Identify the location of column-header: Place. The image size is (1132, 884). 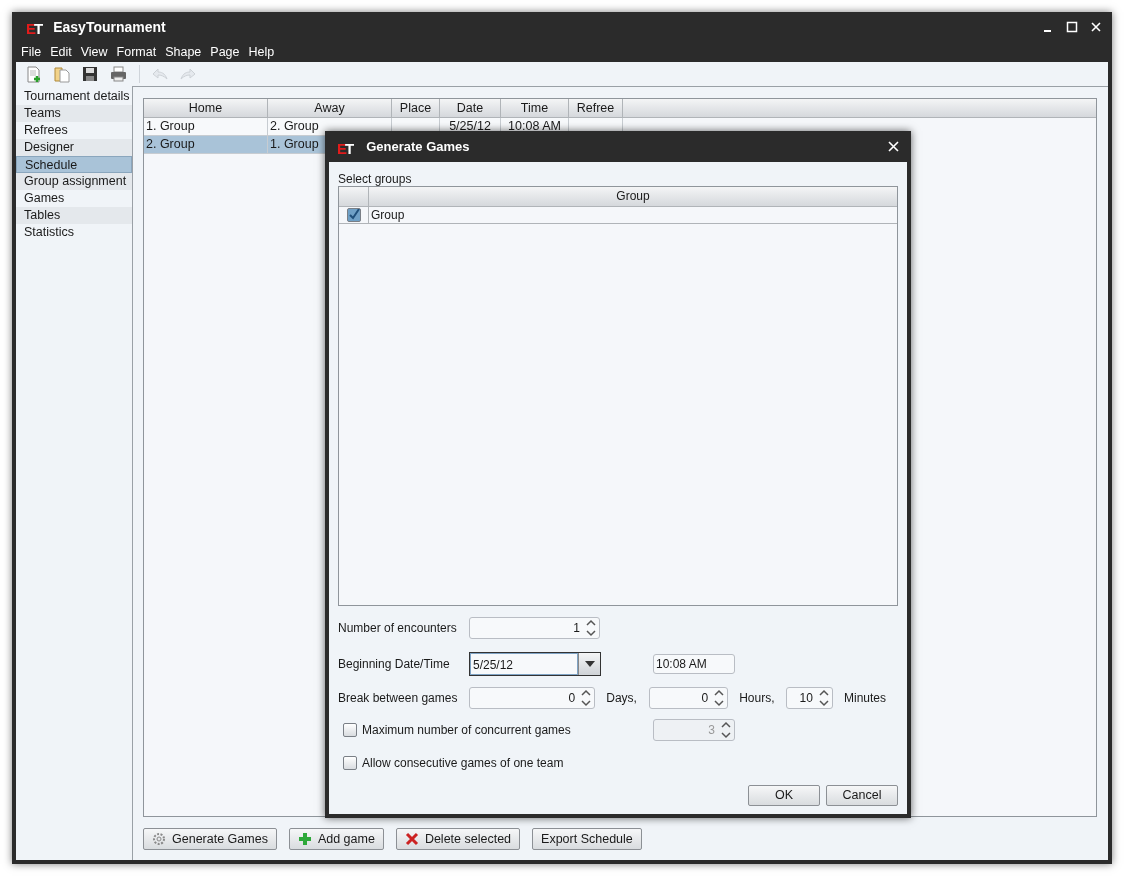
(416, 108).